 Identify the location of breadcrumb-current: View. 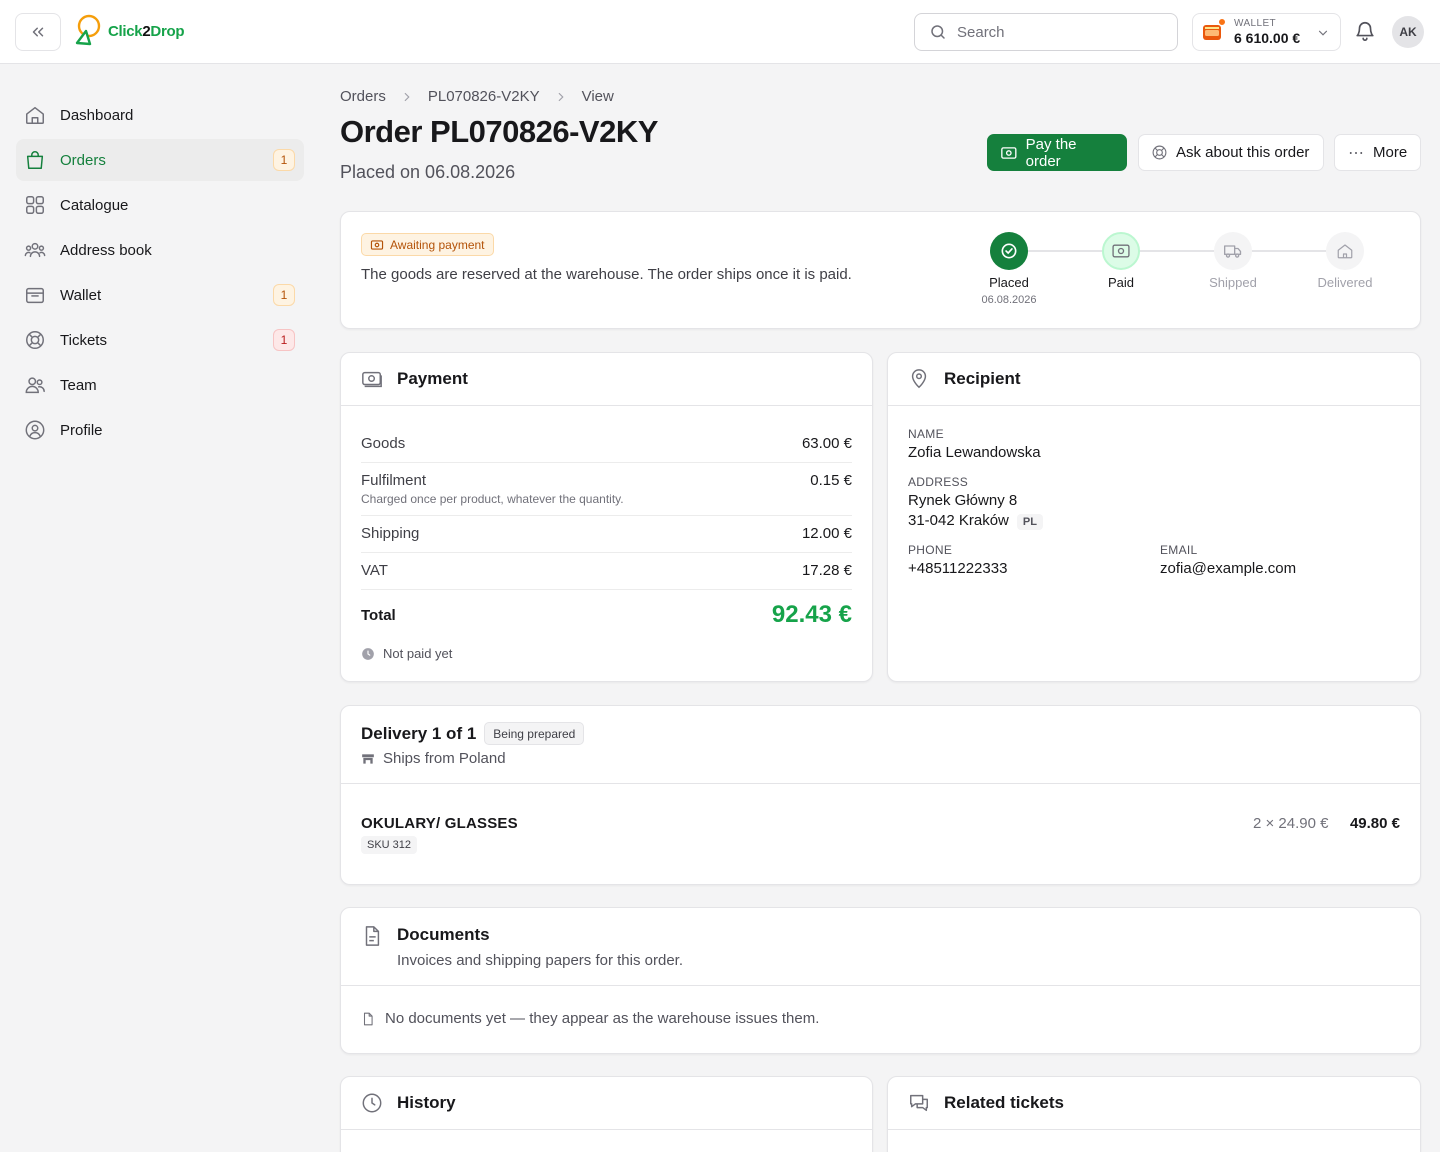
(597, 96).